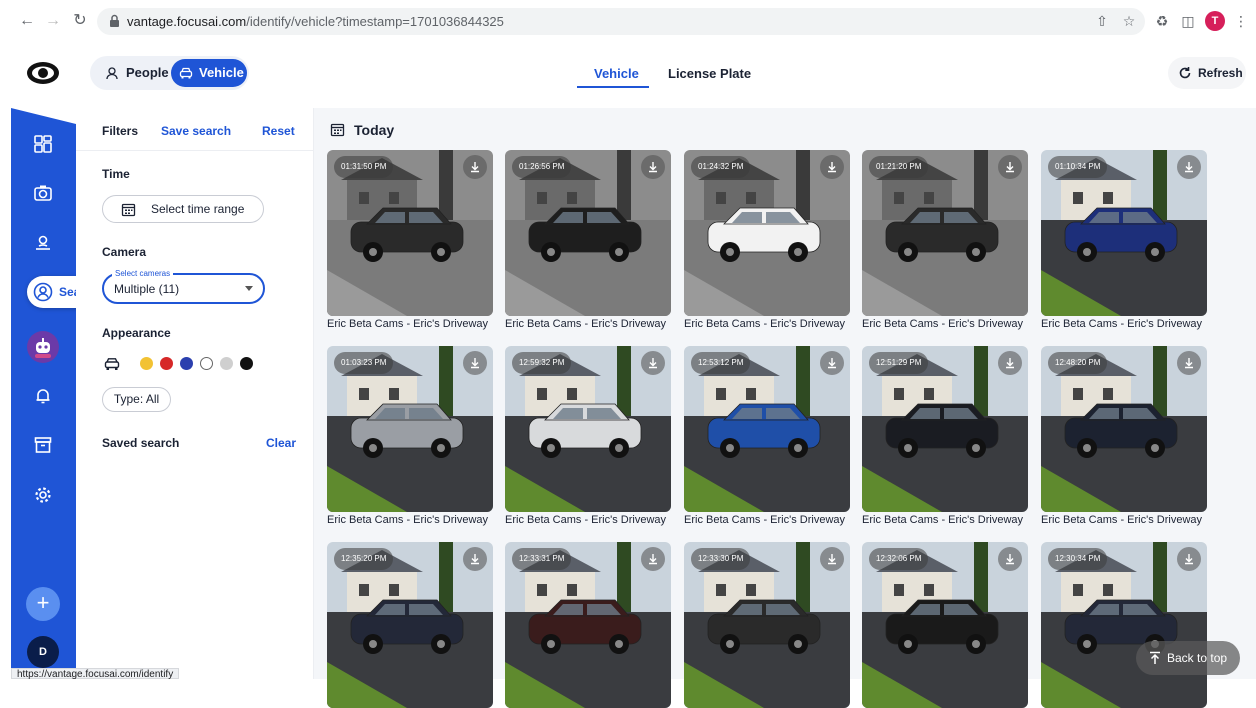 The image size is (1256, 708). What do you see at coordinates (183, 286) in the screenshot?
I see `camera-select: Select cameras Multiple (11)` at bounding box center [183, 286].